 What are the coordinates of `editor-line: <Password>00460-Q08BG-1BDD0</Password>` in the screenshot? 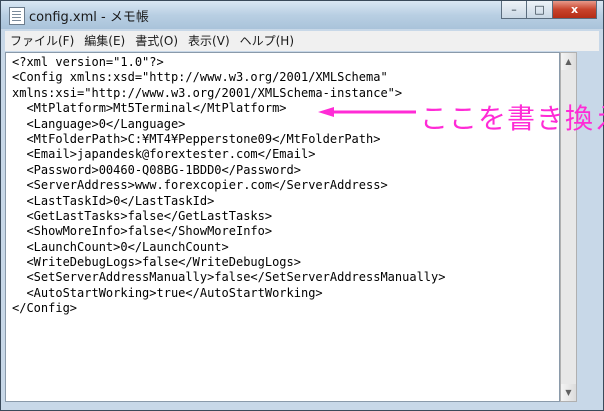 It's located at (156, 169).